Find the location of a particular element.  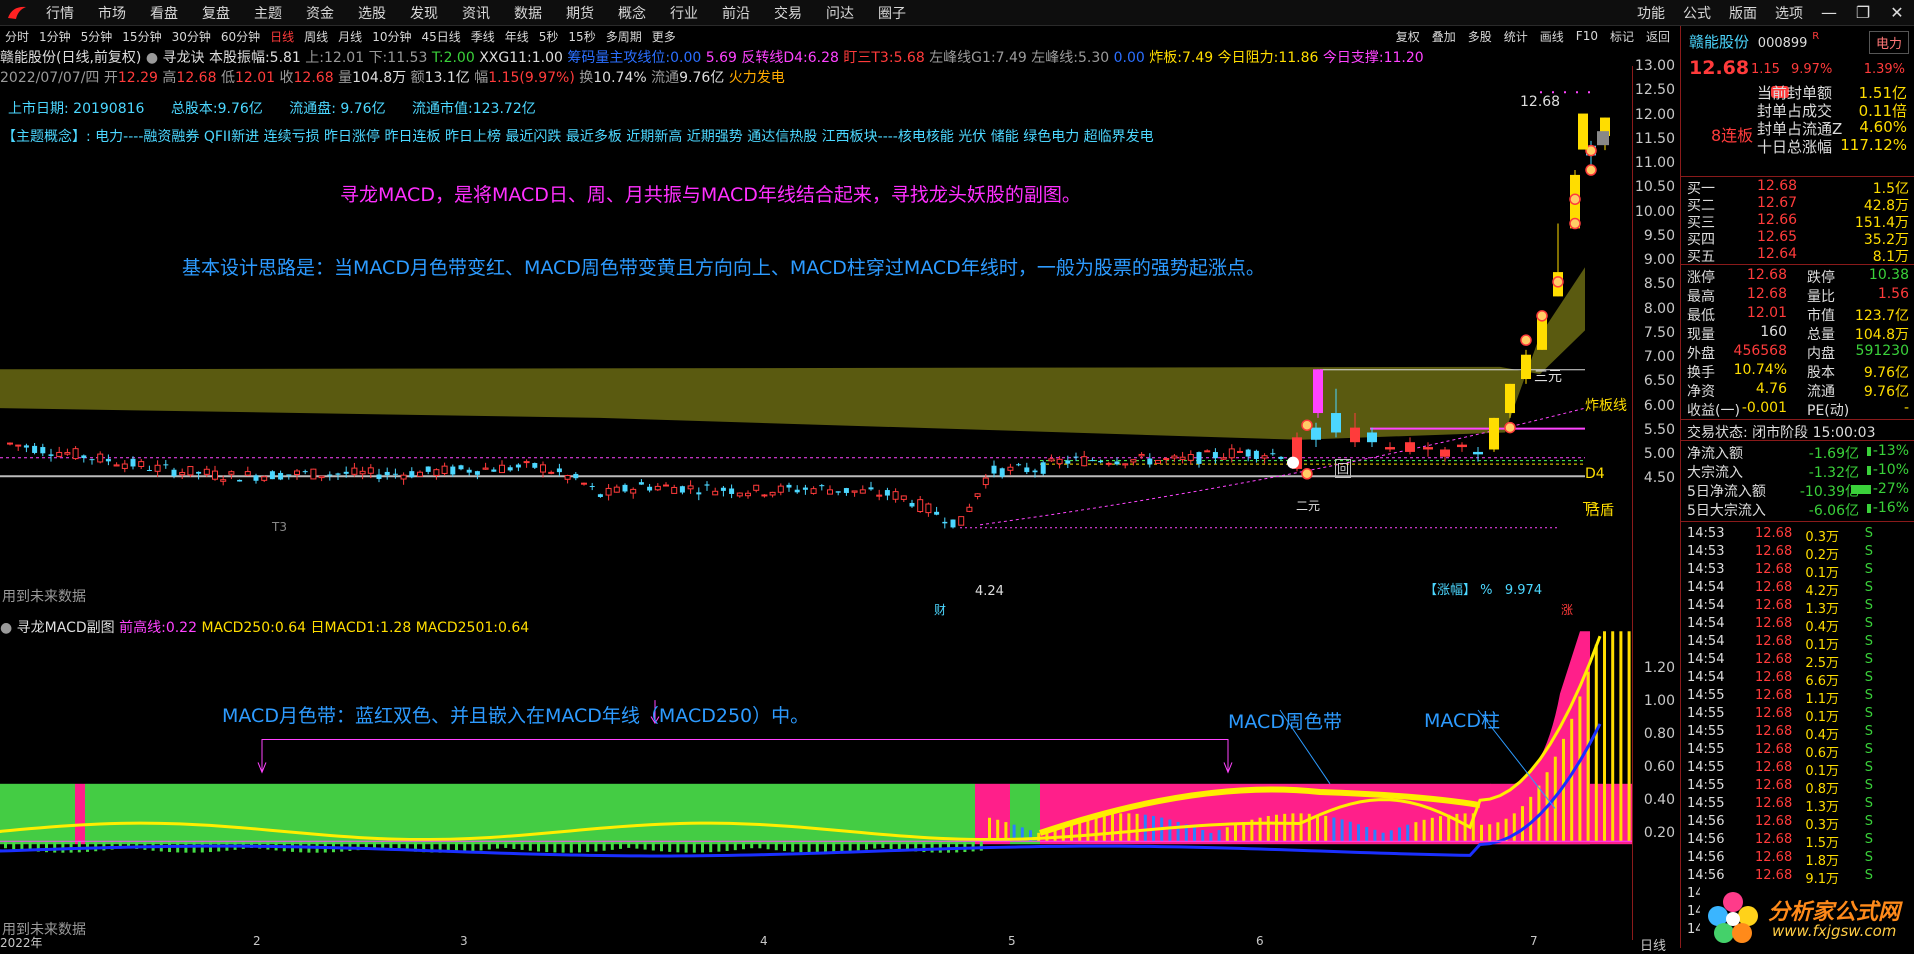

menu-item: 概念 is located at coordinates (632, 13).